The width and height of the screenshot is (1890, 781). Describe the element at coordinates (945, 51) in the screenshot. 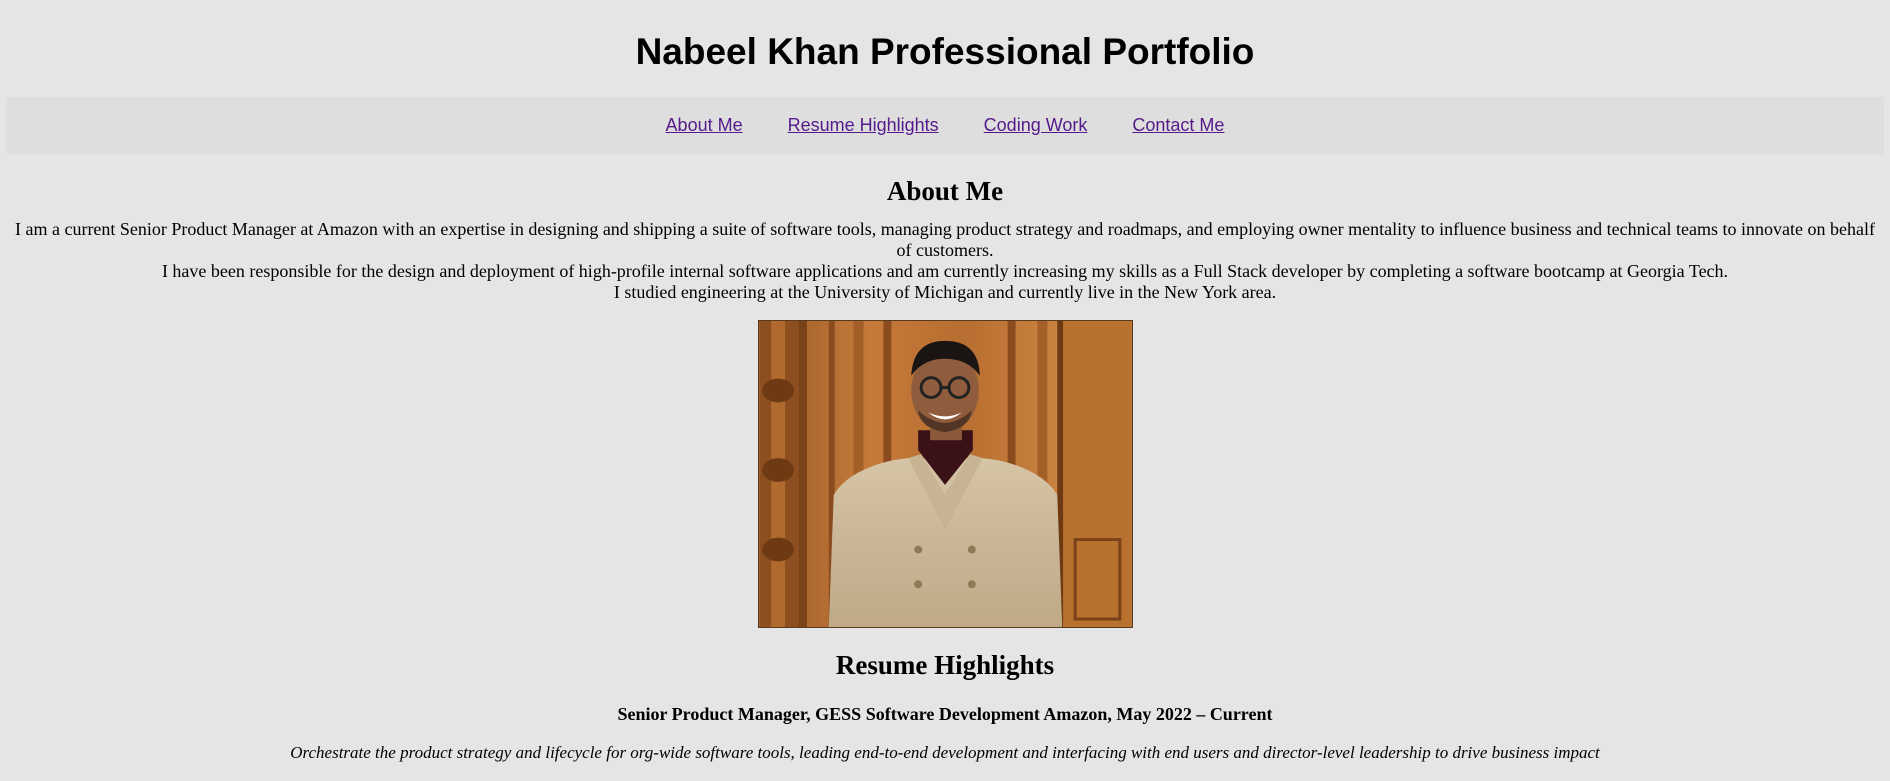

I see `page-title: Nabeel Khan Professional Portfolio` at that location.